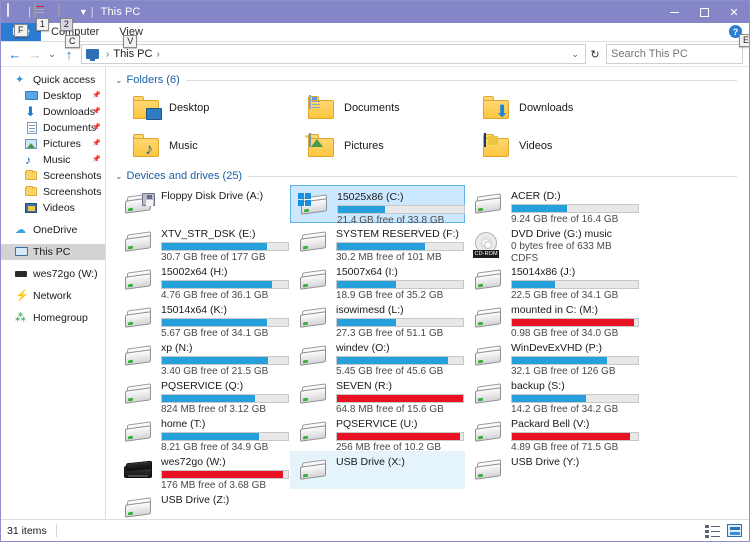  Describe the element at coordinates (734, 12) in the screenshot. I see `close-button: ✕` at that location.